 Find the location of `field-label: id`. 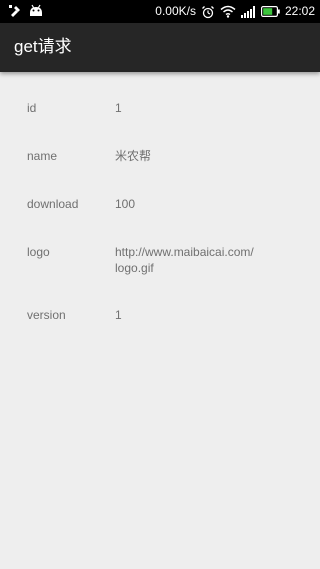

field-label: id is located at coordinates (32, 108).